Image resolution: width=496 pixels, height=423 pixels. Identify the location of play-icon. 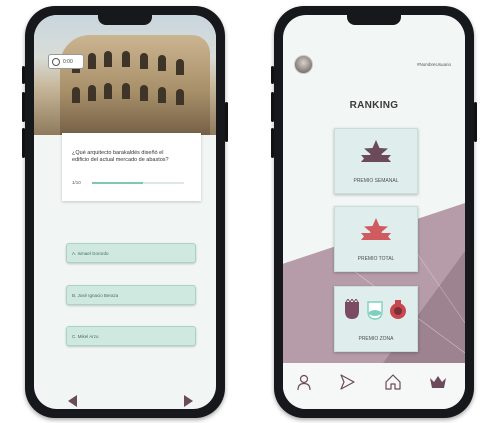
(347, 382).